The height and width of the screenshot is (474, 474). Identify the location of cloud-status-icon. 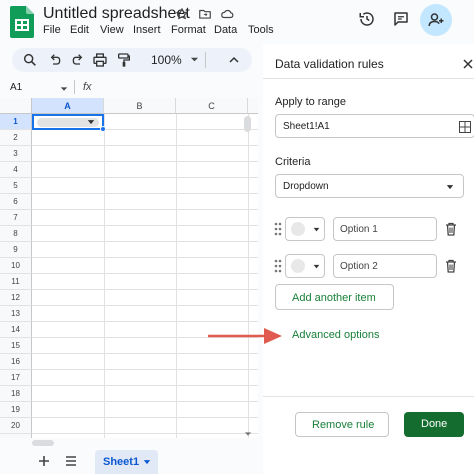
(227, 14).